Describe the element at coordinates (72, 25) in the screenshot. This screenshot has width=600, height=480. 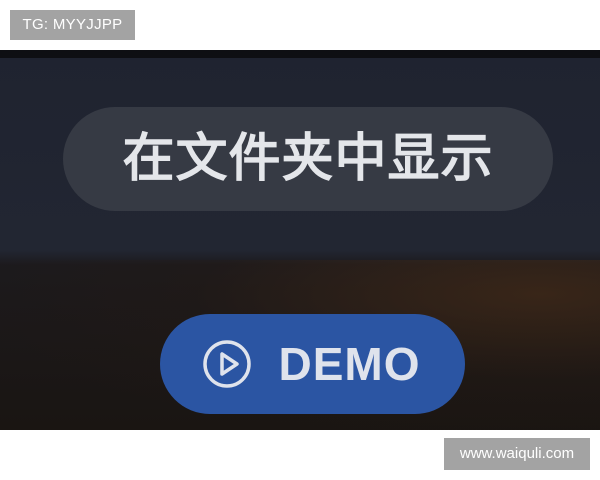
I see `tg-label: TG: MYYJJPP` at that location.